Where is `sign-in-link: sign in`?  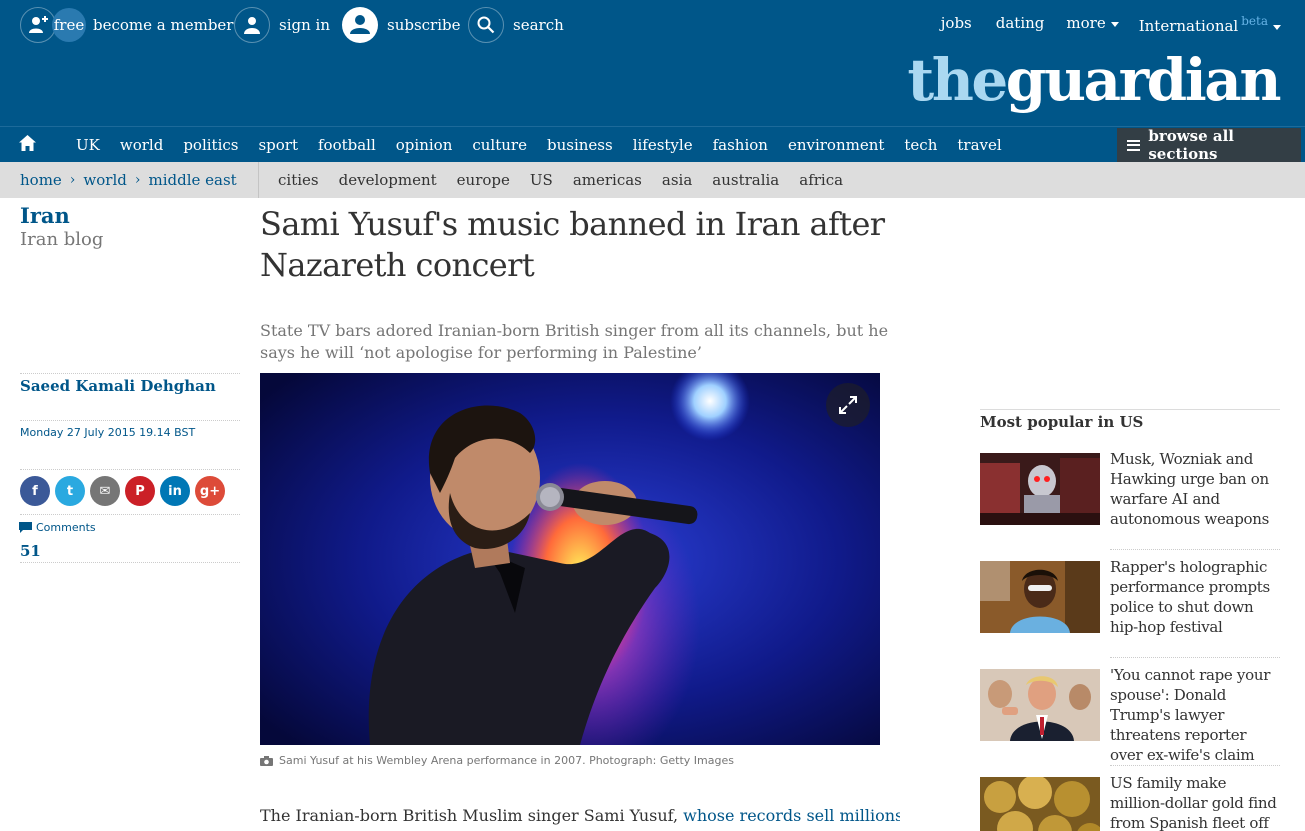
sign-in-link: sign in is located at coordinates (282, 25).